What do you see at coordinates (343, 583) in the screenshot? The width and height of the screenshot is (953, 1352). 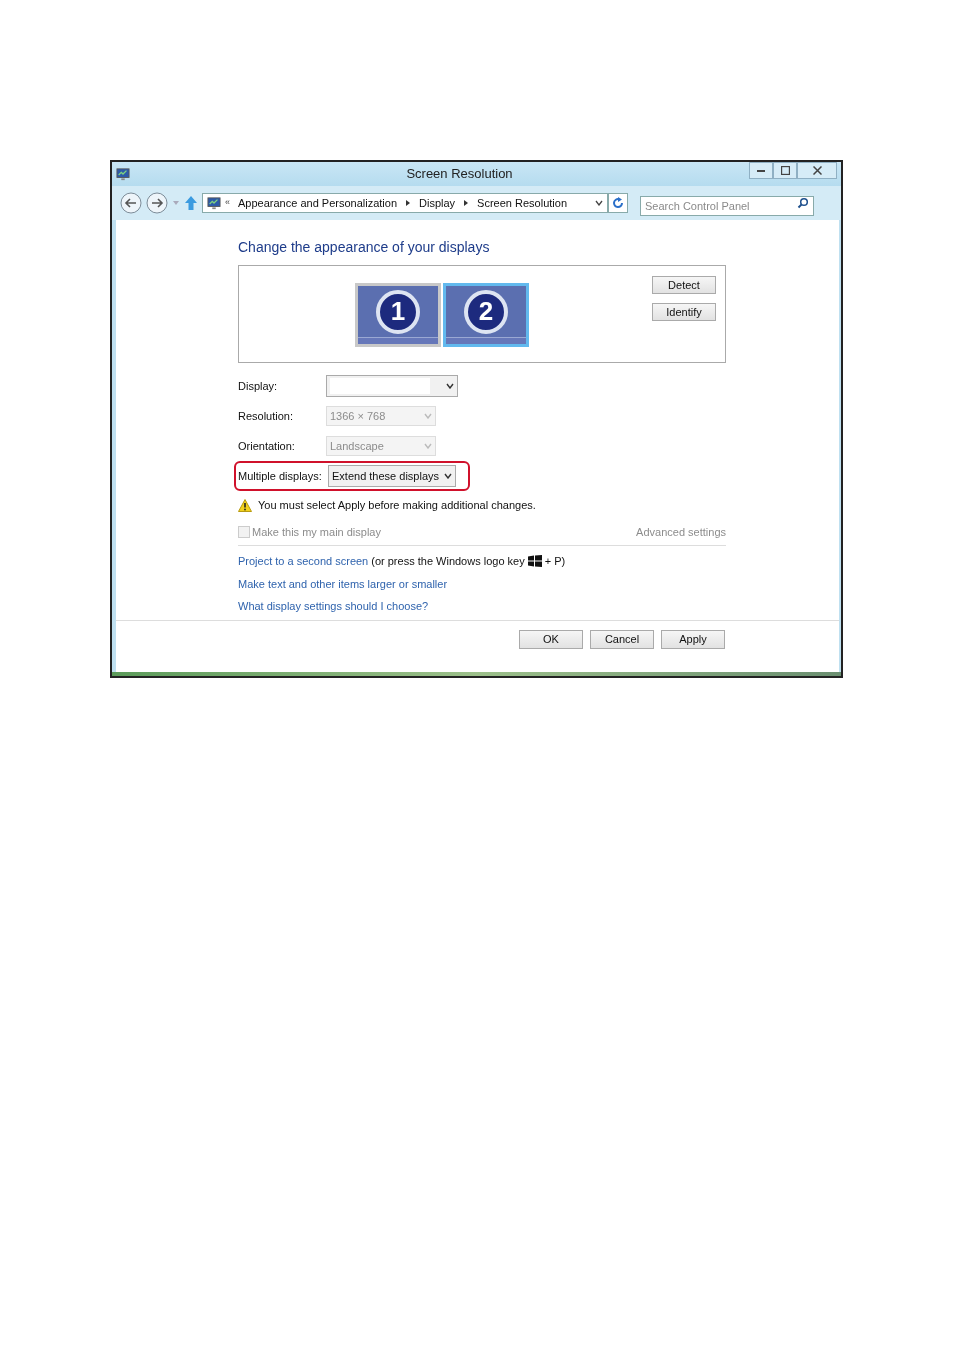 I see `help-link: Make text and other items larger or smaller` at bounding box center [343, 583].